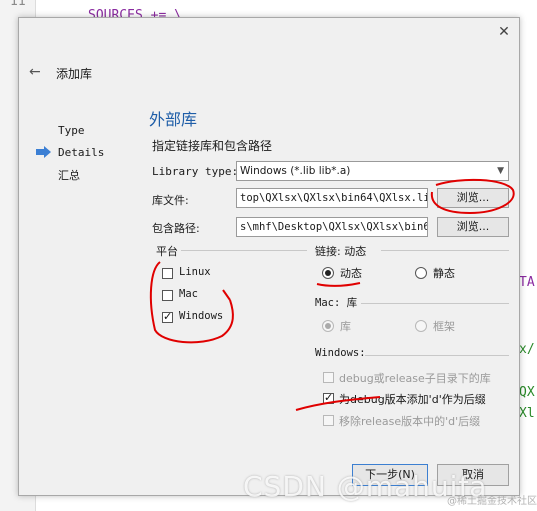  What do you see at coordinates (527, 282) in the screenshot?
I see `code-fragment-1: TA` at bounding box center [527, 282].